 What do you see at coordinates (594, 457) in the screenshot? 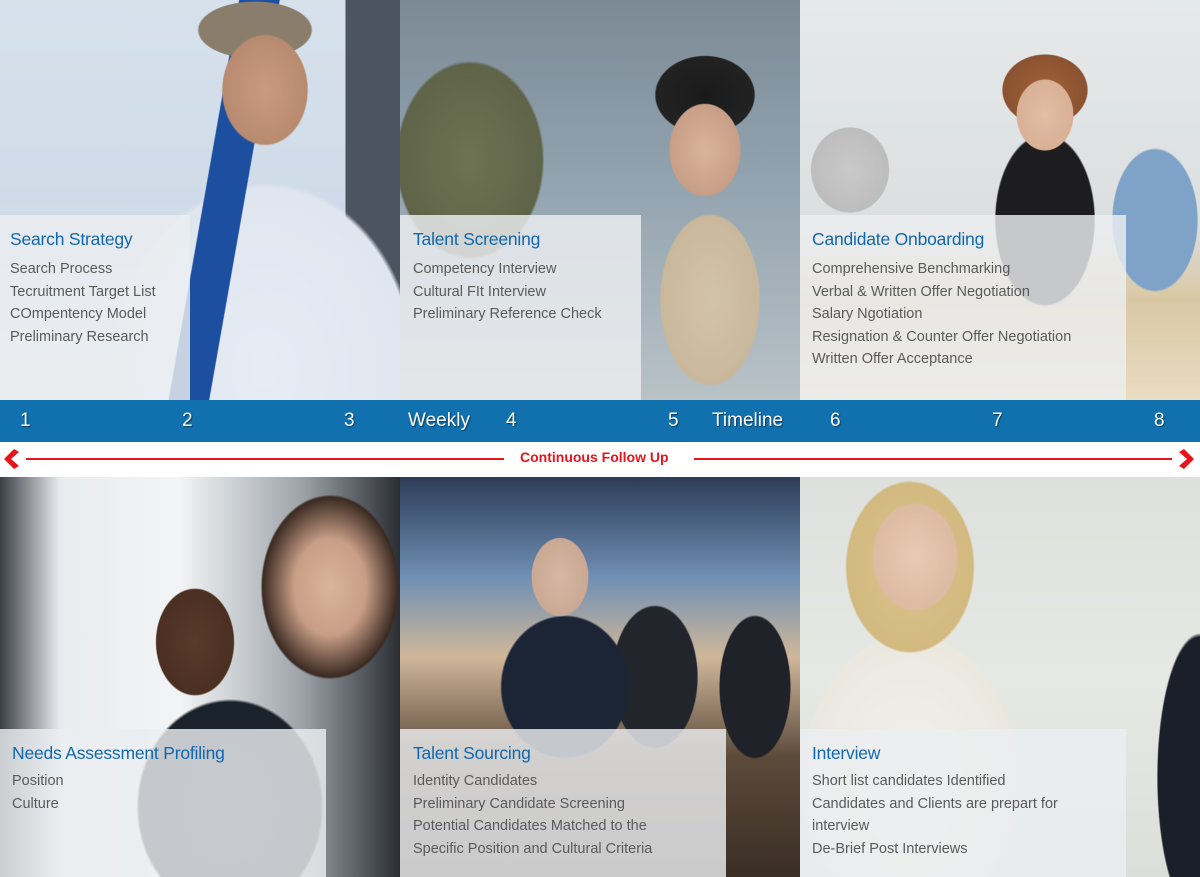
I see `follow-up-label: Continuous Follow Up` at bounding box center [594, 457].